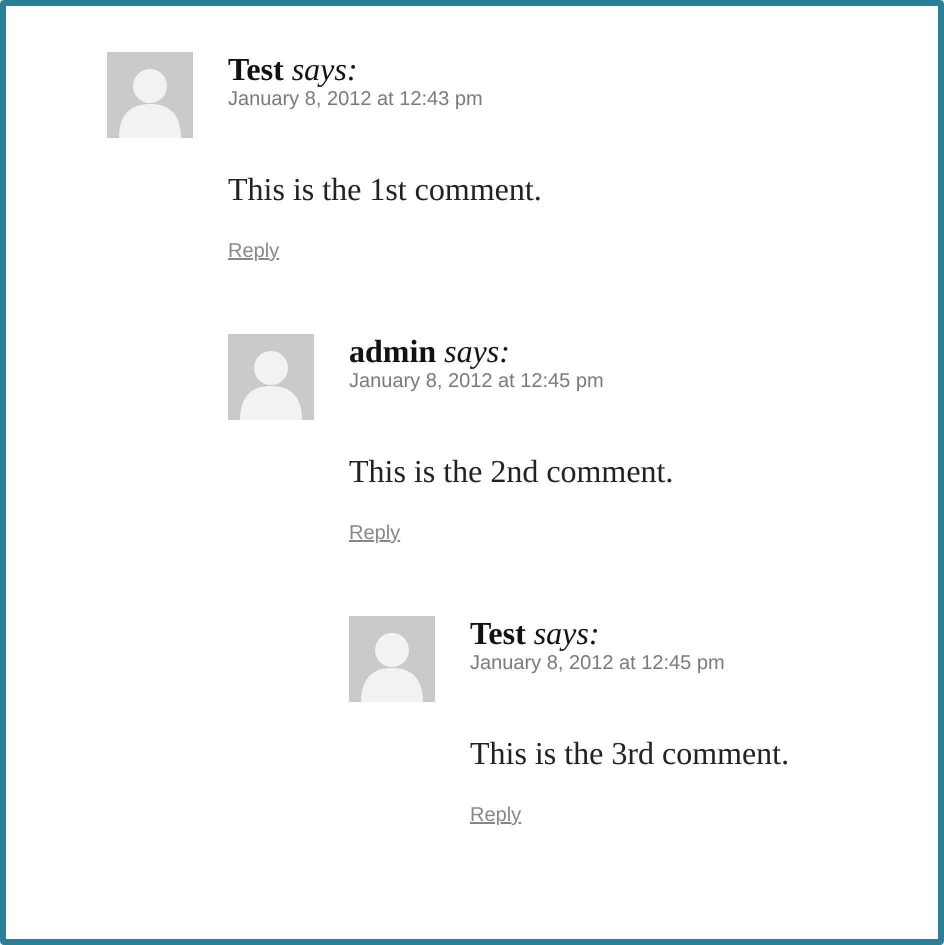 This screenshot has width=944, height=945. What do you see at coordinates (630, 753) in the screenshot?
I see `comment-text: This is the 3rd comment.` at bounding box center [630, 753].